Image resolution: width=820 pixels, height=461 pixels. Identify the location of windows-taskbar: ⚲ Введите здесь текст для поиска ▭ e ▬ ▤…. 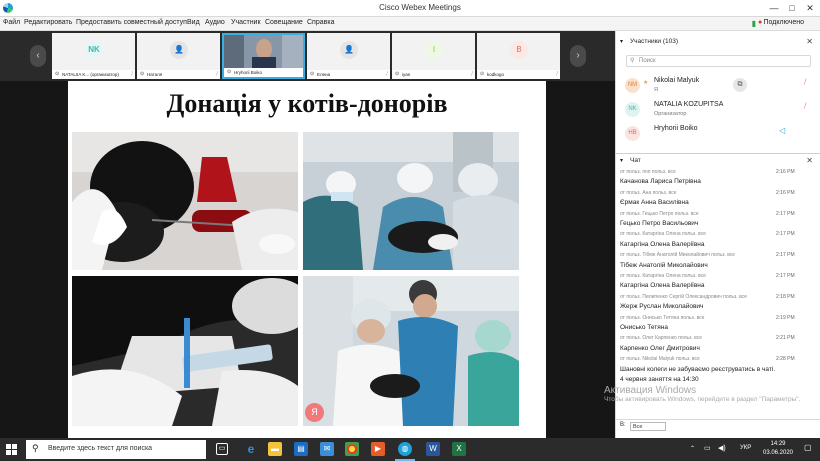
(410, 449).